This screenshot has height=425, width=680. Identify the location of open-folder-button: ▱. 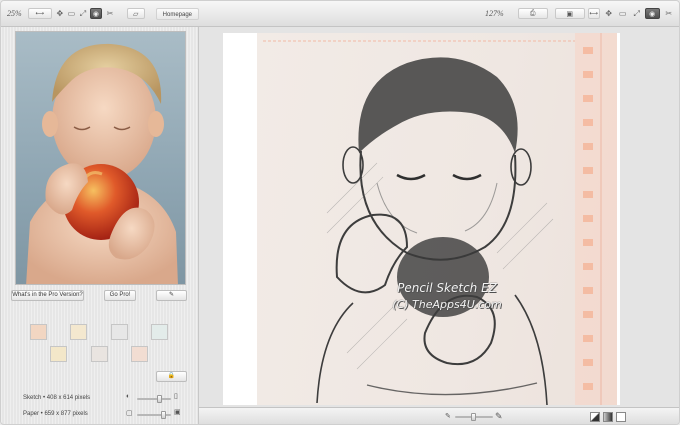
(135, 13).